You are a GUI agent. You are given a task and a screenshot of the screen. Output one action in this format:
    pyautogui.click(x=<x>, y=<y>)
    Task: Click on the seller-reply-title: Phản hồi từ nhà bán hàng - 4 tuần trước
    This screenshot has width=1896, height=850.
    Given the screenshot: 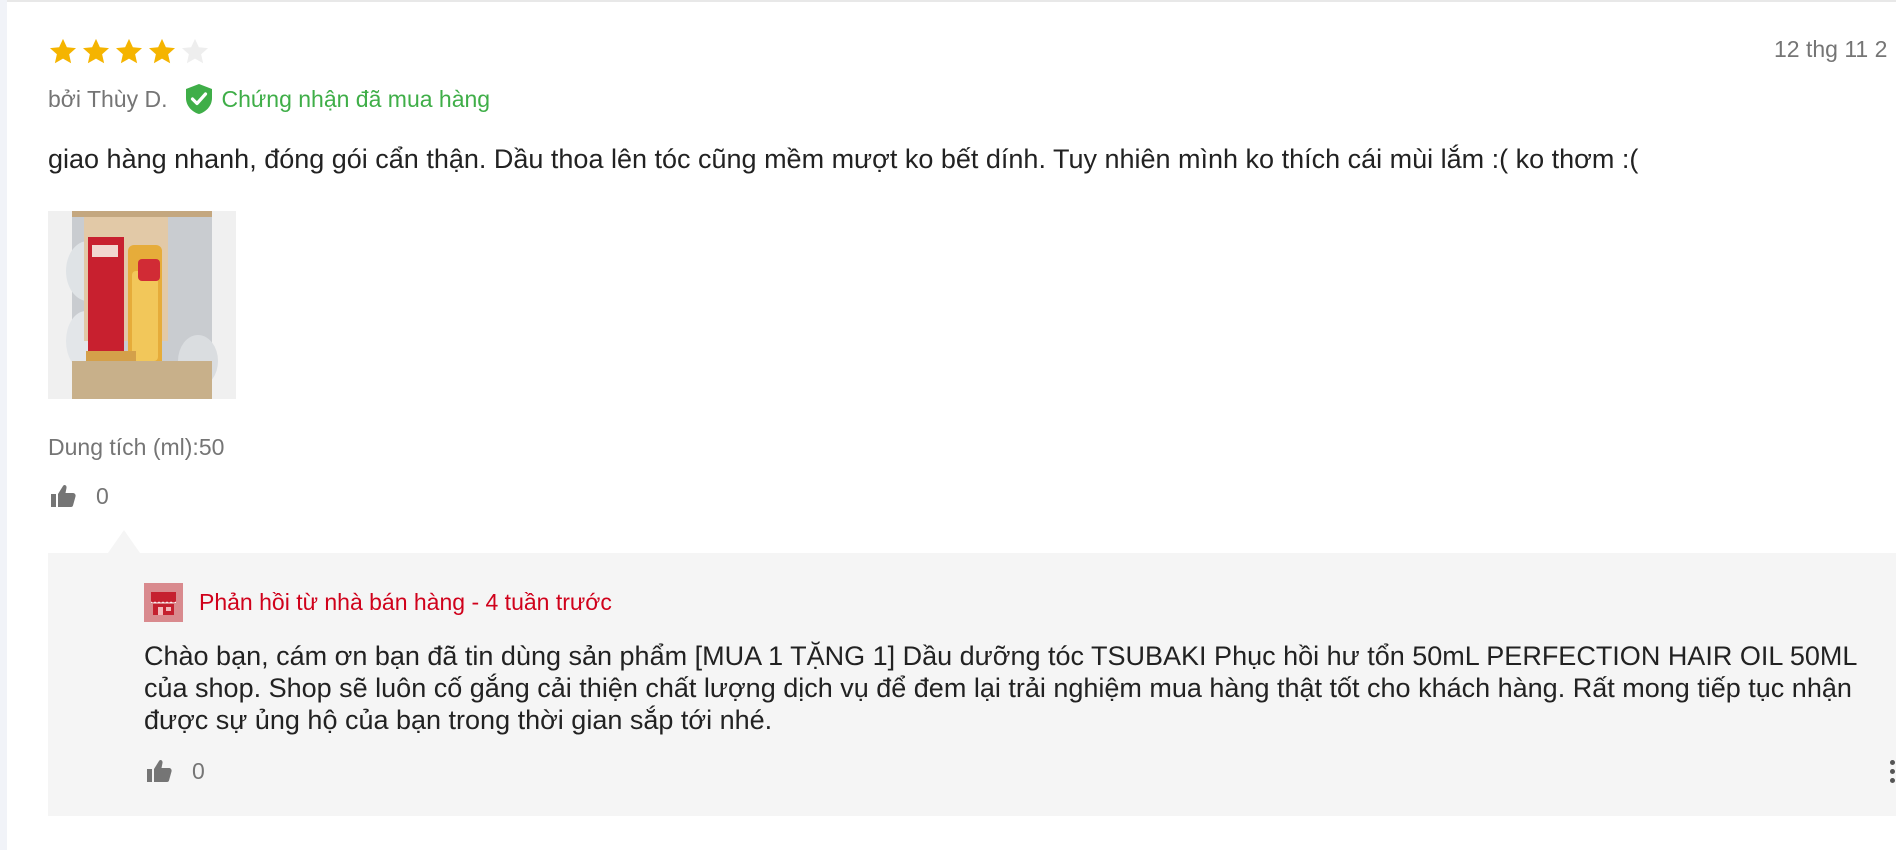 What is the action you would take?
    pyautogui.click(x=405, y=602)
    